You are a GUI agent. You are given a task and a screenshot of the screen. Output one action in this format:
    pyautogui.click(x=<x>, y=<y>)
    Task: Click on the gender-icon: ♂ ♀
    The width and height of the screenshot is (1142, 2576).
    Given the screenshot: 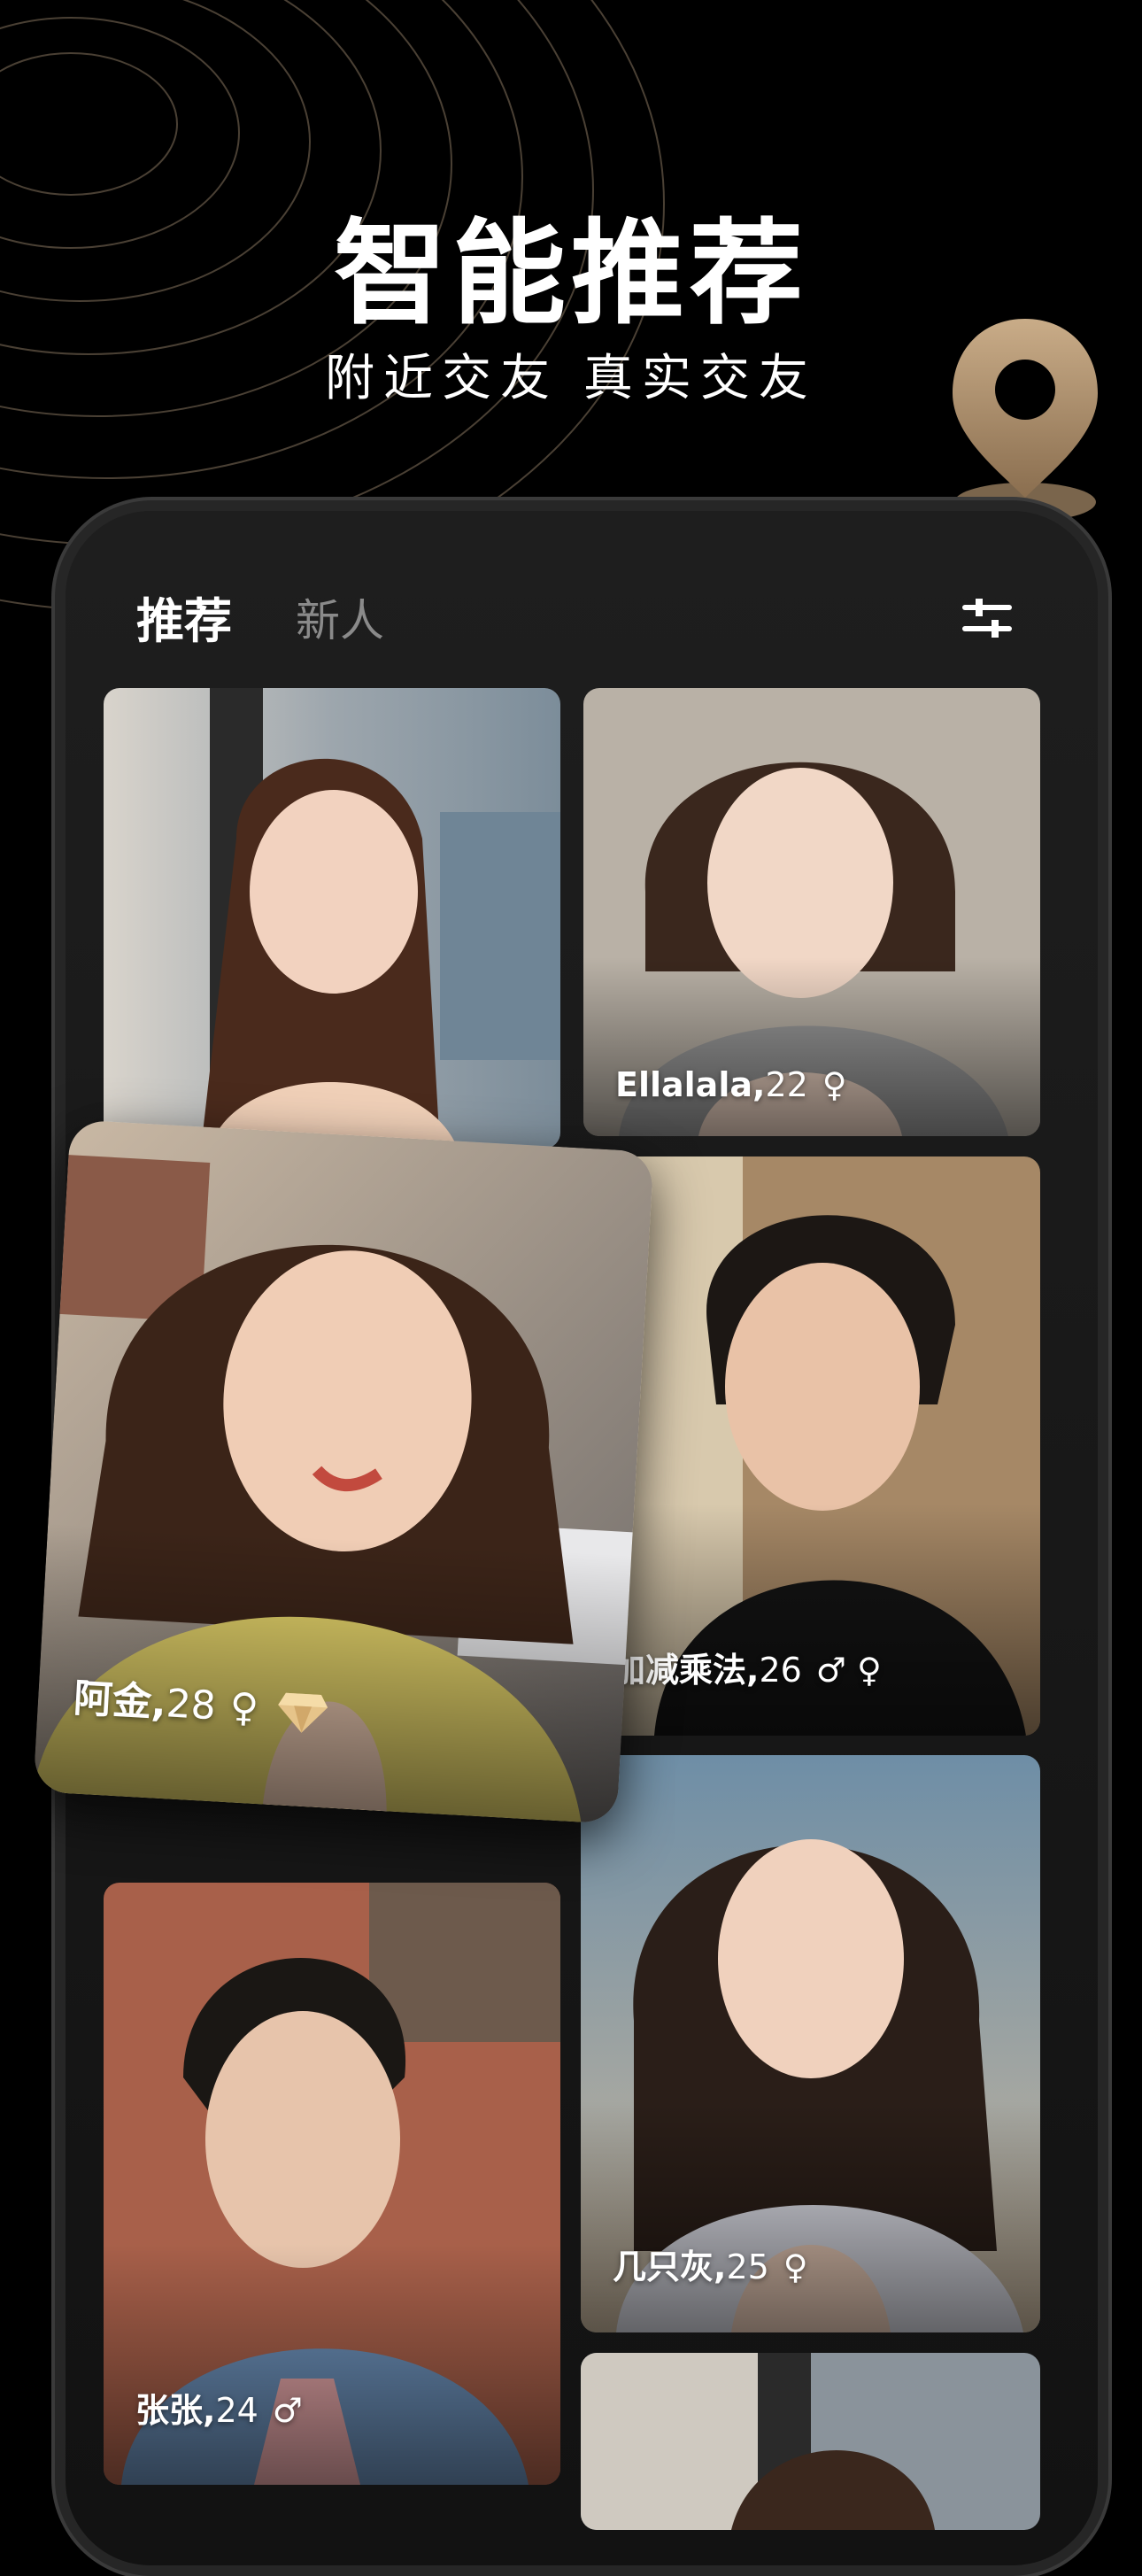 What is the action you would take?
    pyautogui.click(x=848, y=1670)
    